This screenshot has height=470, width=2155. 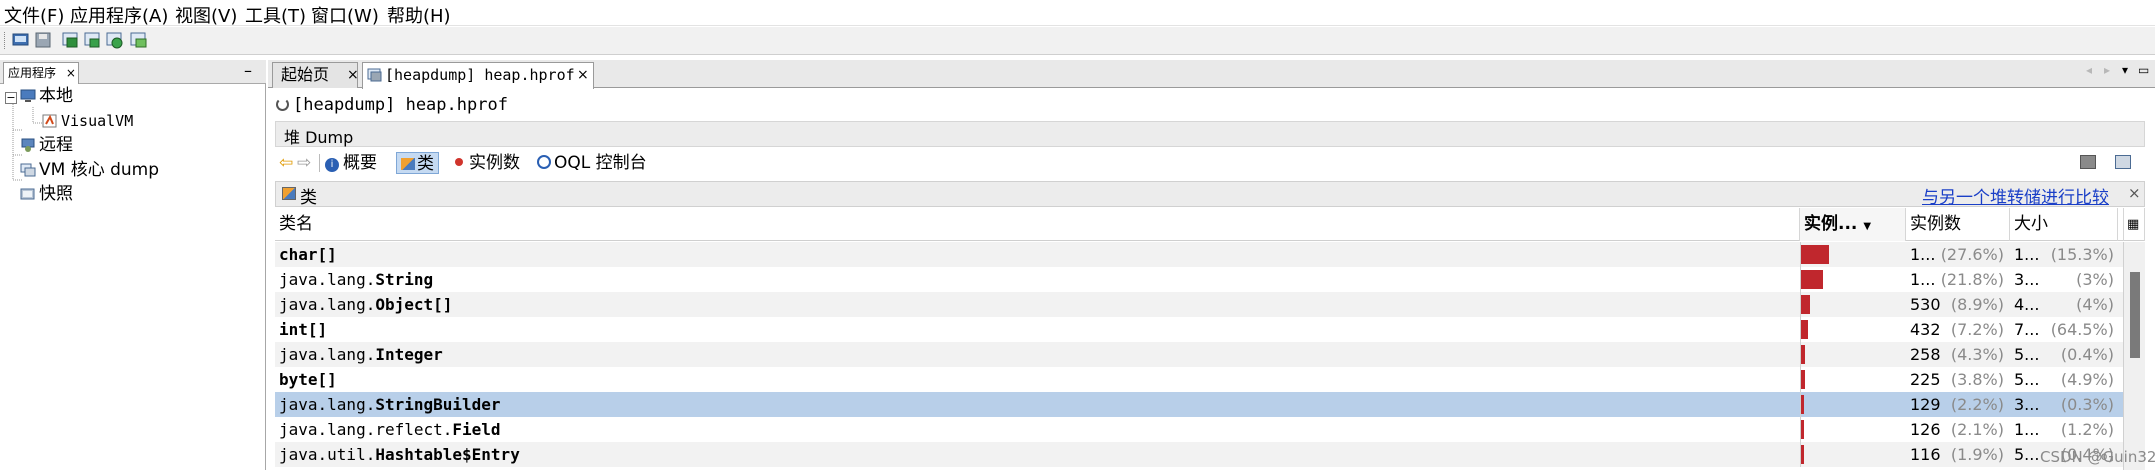 I want to click on menu-application: 应用程序(A), so click(x=119, y=15).